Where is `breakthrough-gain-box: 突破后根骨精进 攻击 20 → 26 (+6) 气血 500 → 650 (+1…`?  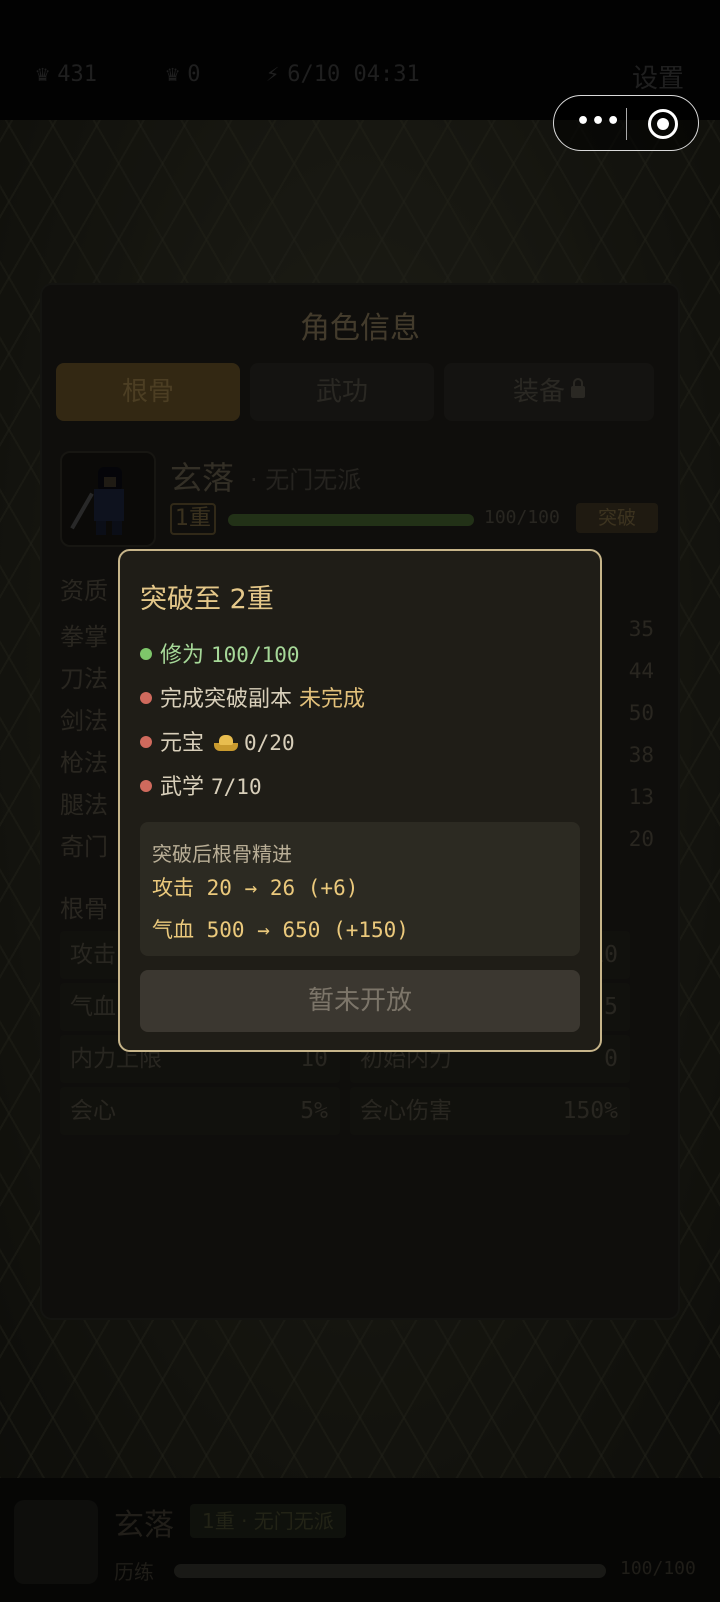 breakthrough-gain-box: 突破后根骨精进 攻击 20 → 26 (+6) 气血 500 → 650 (+1… is located at coordinates (360, 889).